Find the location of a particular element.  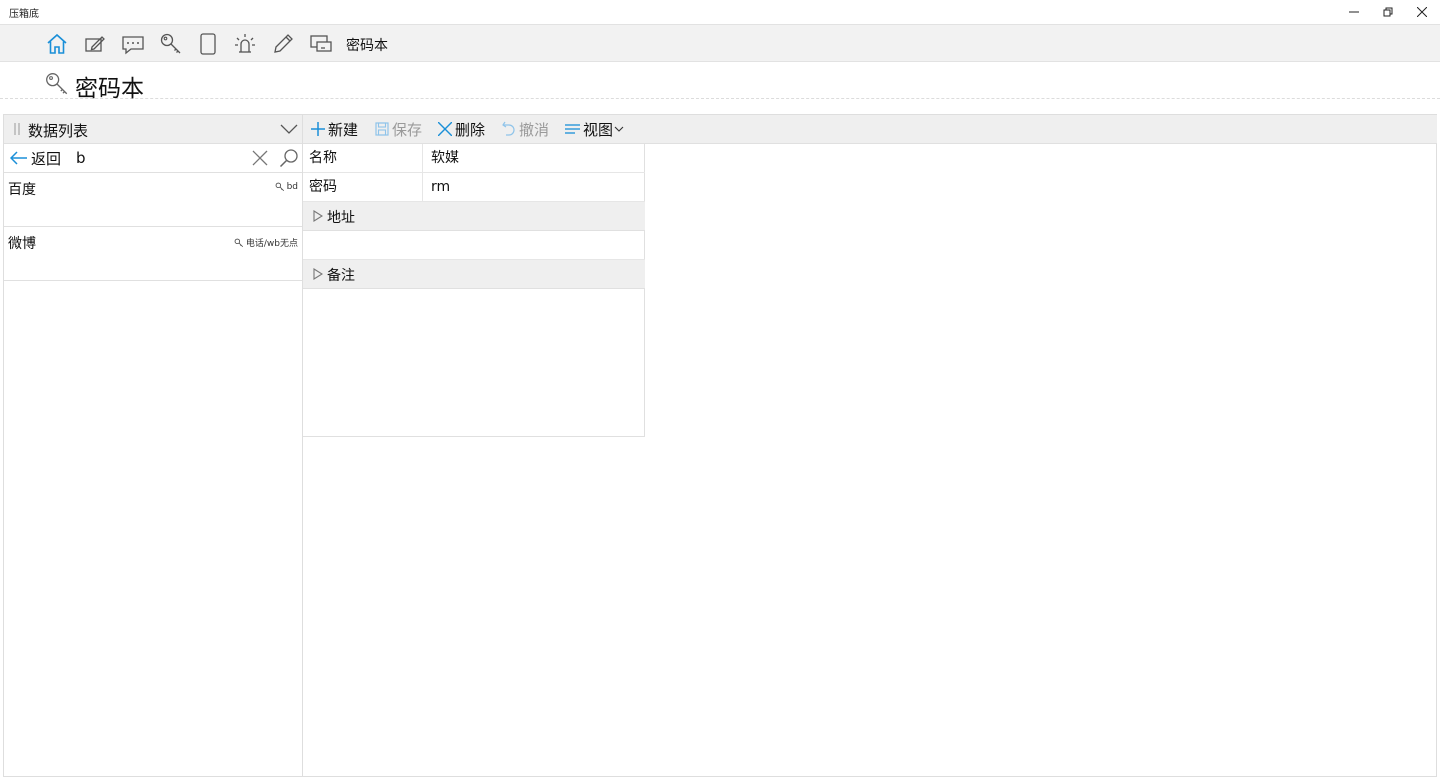

chat-icon is located at coordinates (133, 45).